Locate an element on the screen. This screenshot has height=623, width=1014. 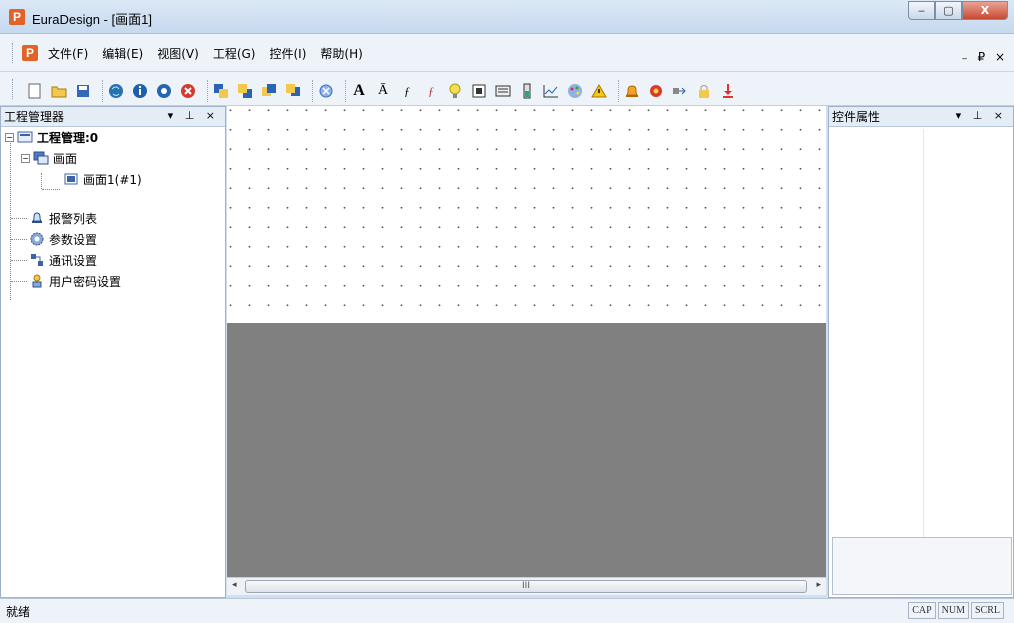
tree-node-screens: − 画面 is located at coordinates (49, 158).